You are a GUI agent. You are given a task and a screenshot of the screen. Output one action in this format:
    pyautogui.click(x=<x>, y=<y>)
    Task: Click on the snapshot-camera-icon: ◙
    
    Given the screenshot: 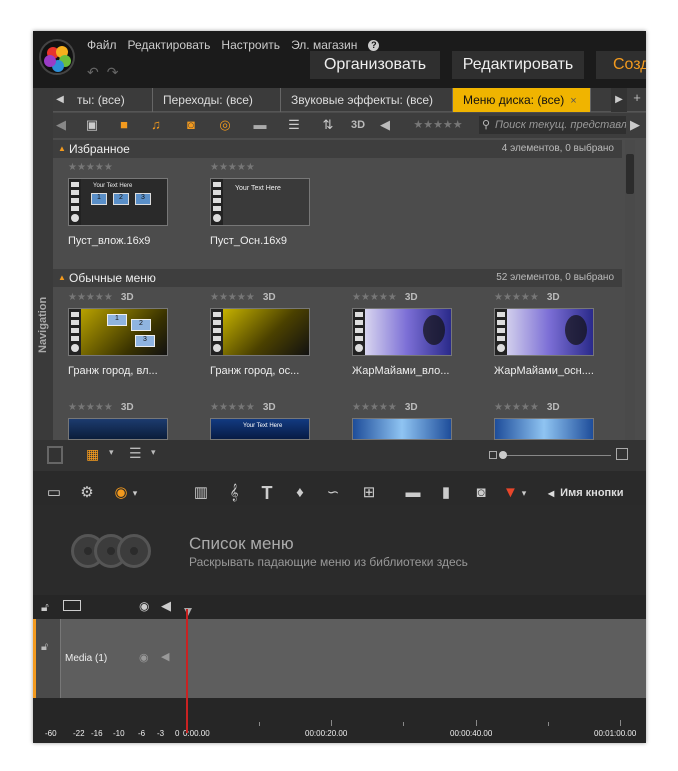 What is the action you would take?
    pyautogui.click(x=481, y=493)
    